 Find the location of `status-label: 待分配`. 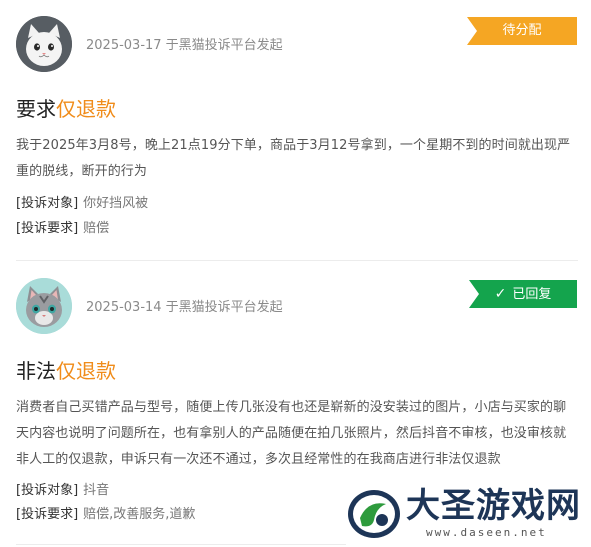

status-label: 待分配 is located at coordinates (522, 30).